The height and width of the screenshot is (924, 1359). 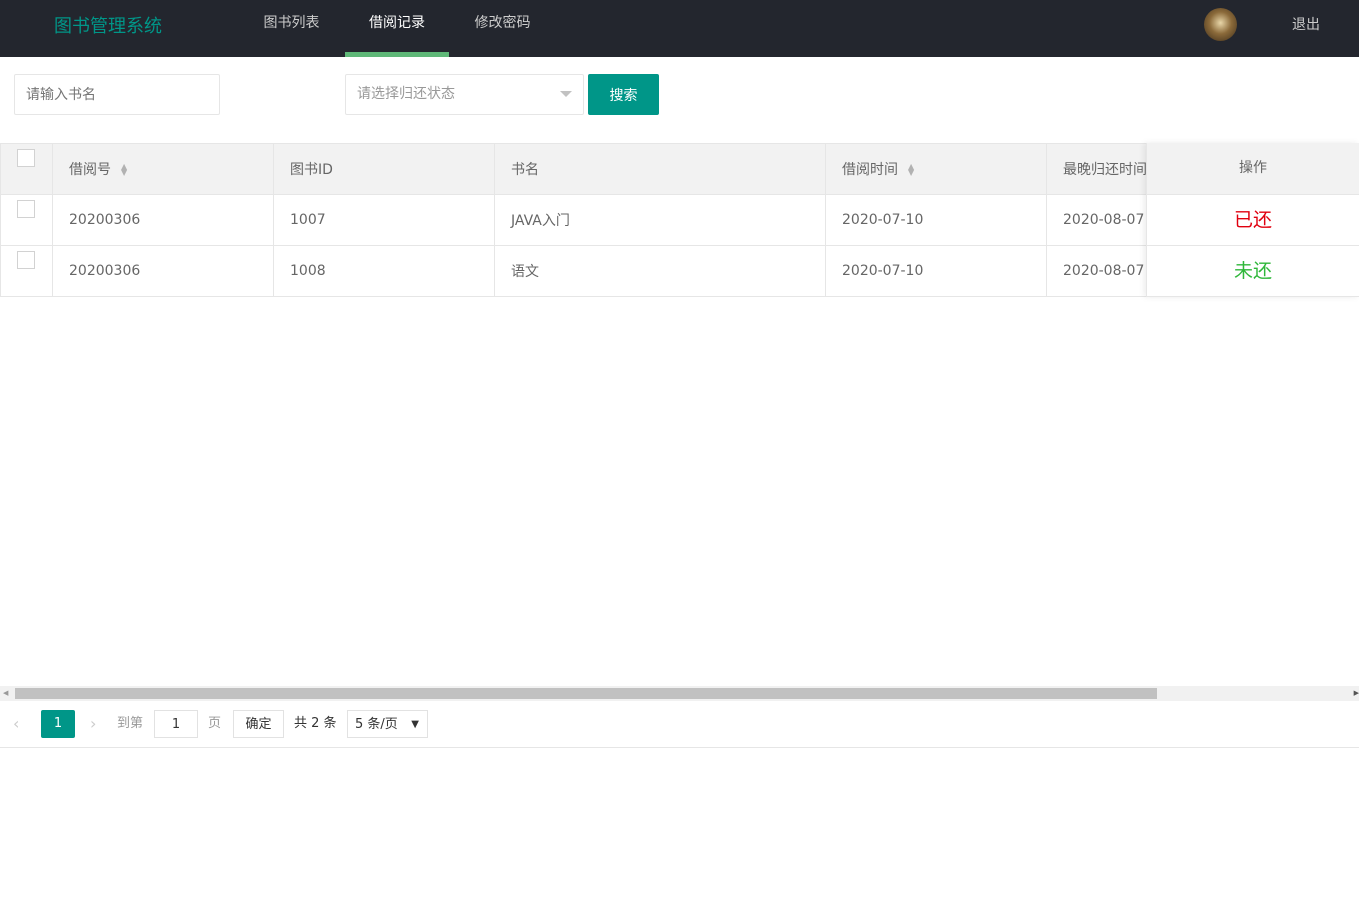 What do you see at coordinates (623, 94) in the screenshot?
I see `search-button: 搜索` at bounding box center [623, 94].